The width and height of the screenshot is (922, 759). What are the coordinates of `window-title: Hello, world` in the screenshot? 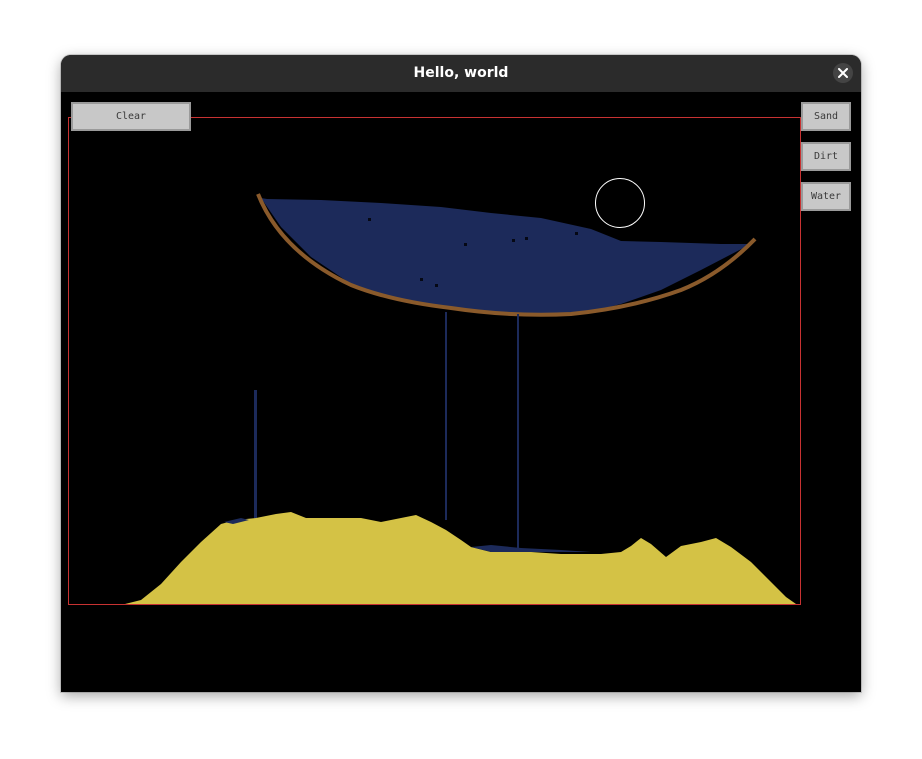 It's located at (461, 73).